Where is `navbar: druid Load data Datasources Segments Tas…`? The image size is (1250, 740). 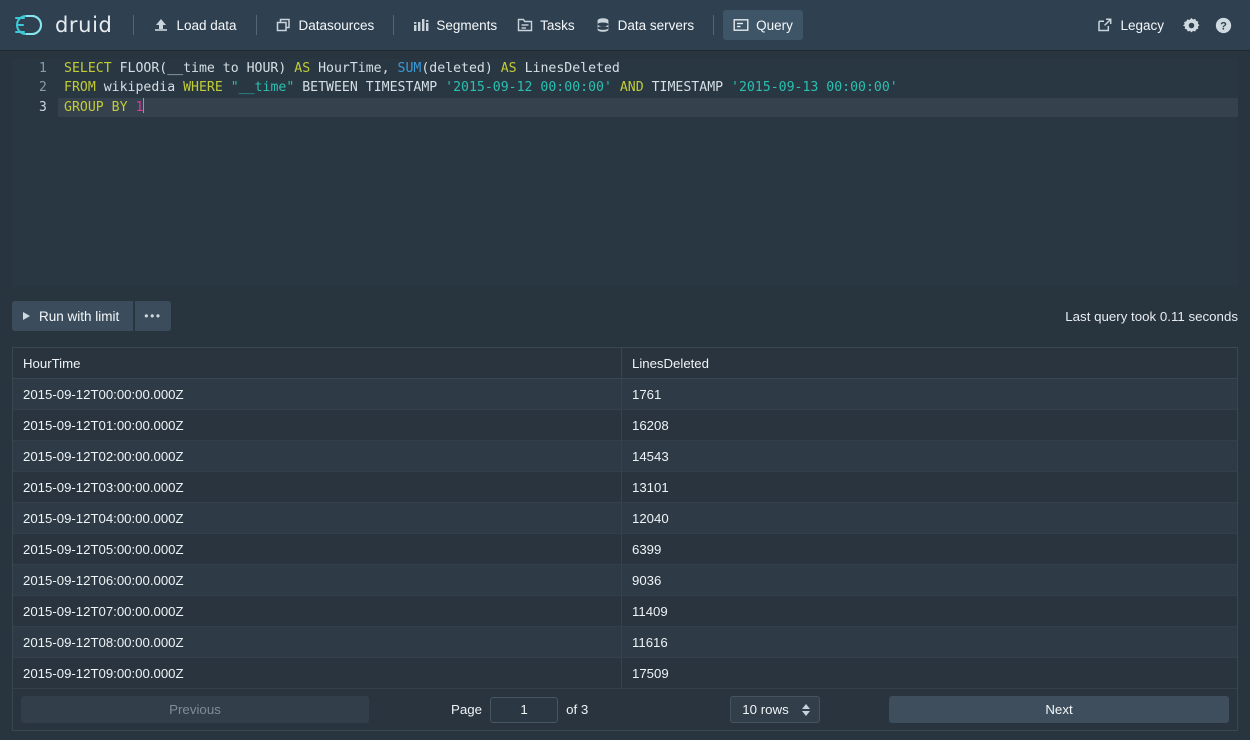
navbar: druid Load data Datasources Segments Tas… is located at coordinates (625, 25).